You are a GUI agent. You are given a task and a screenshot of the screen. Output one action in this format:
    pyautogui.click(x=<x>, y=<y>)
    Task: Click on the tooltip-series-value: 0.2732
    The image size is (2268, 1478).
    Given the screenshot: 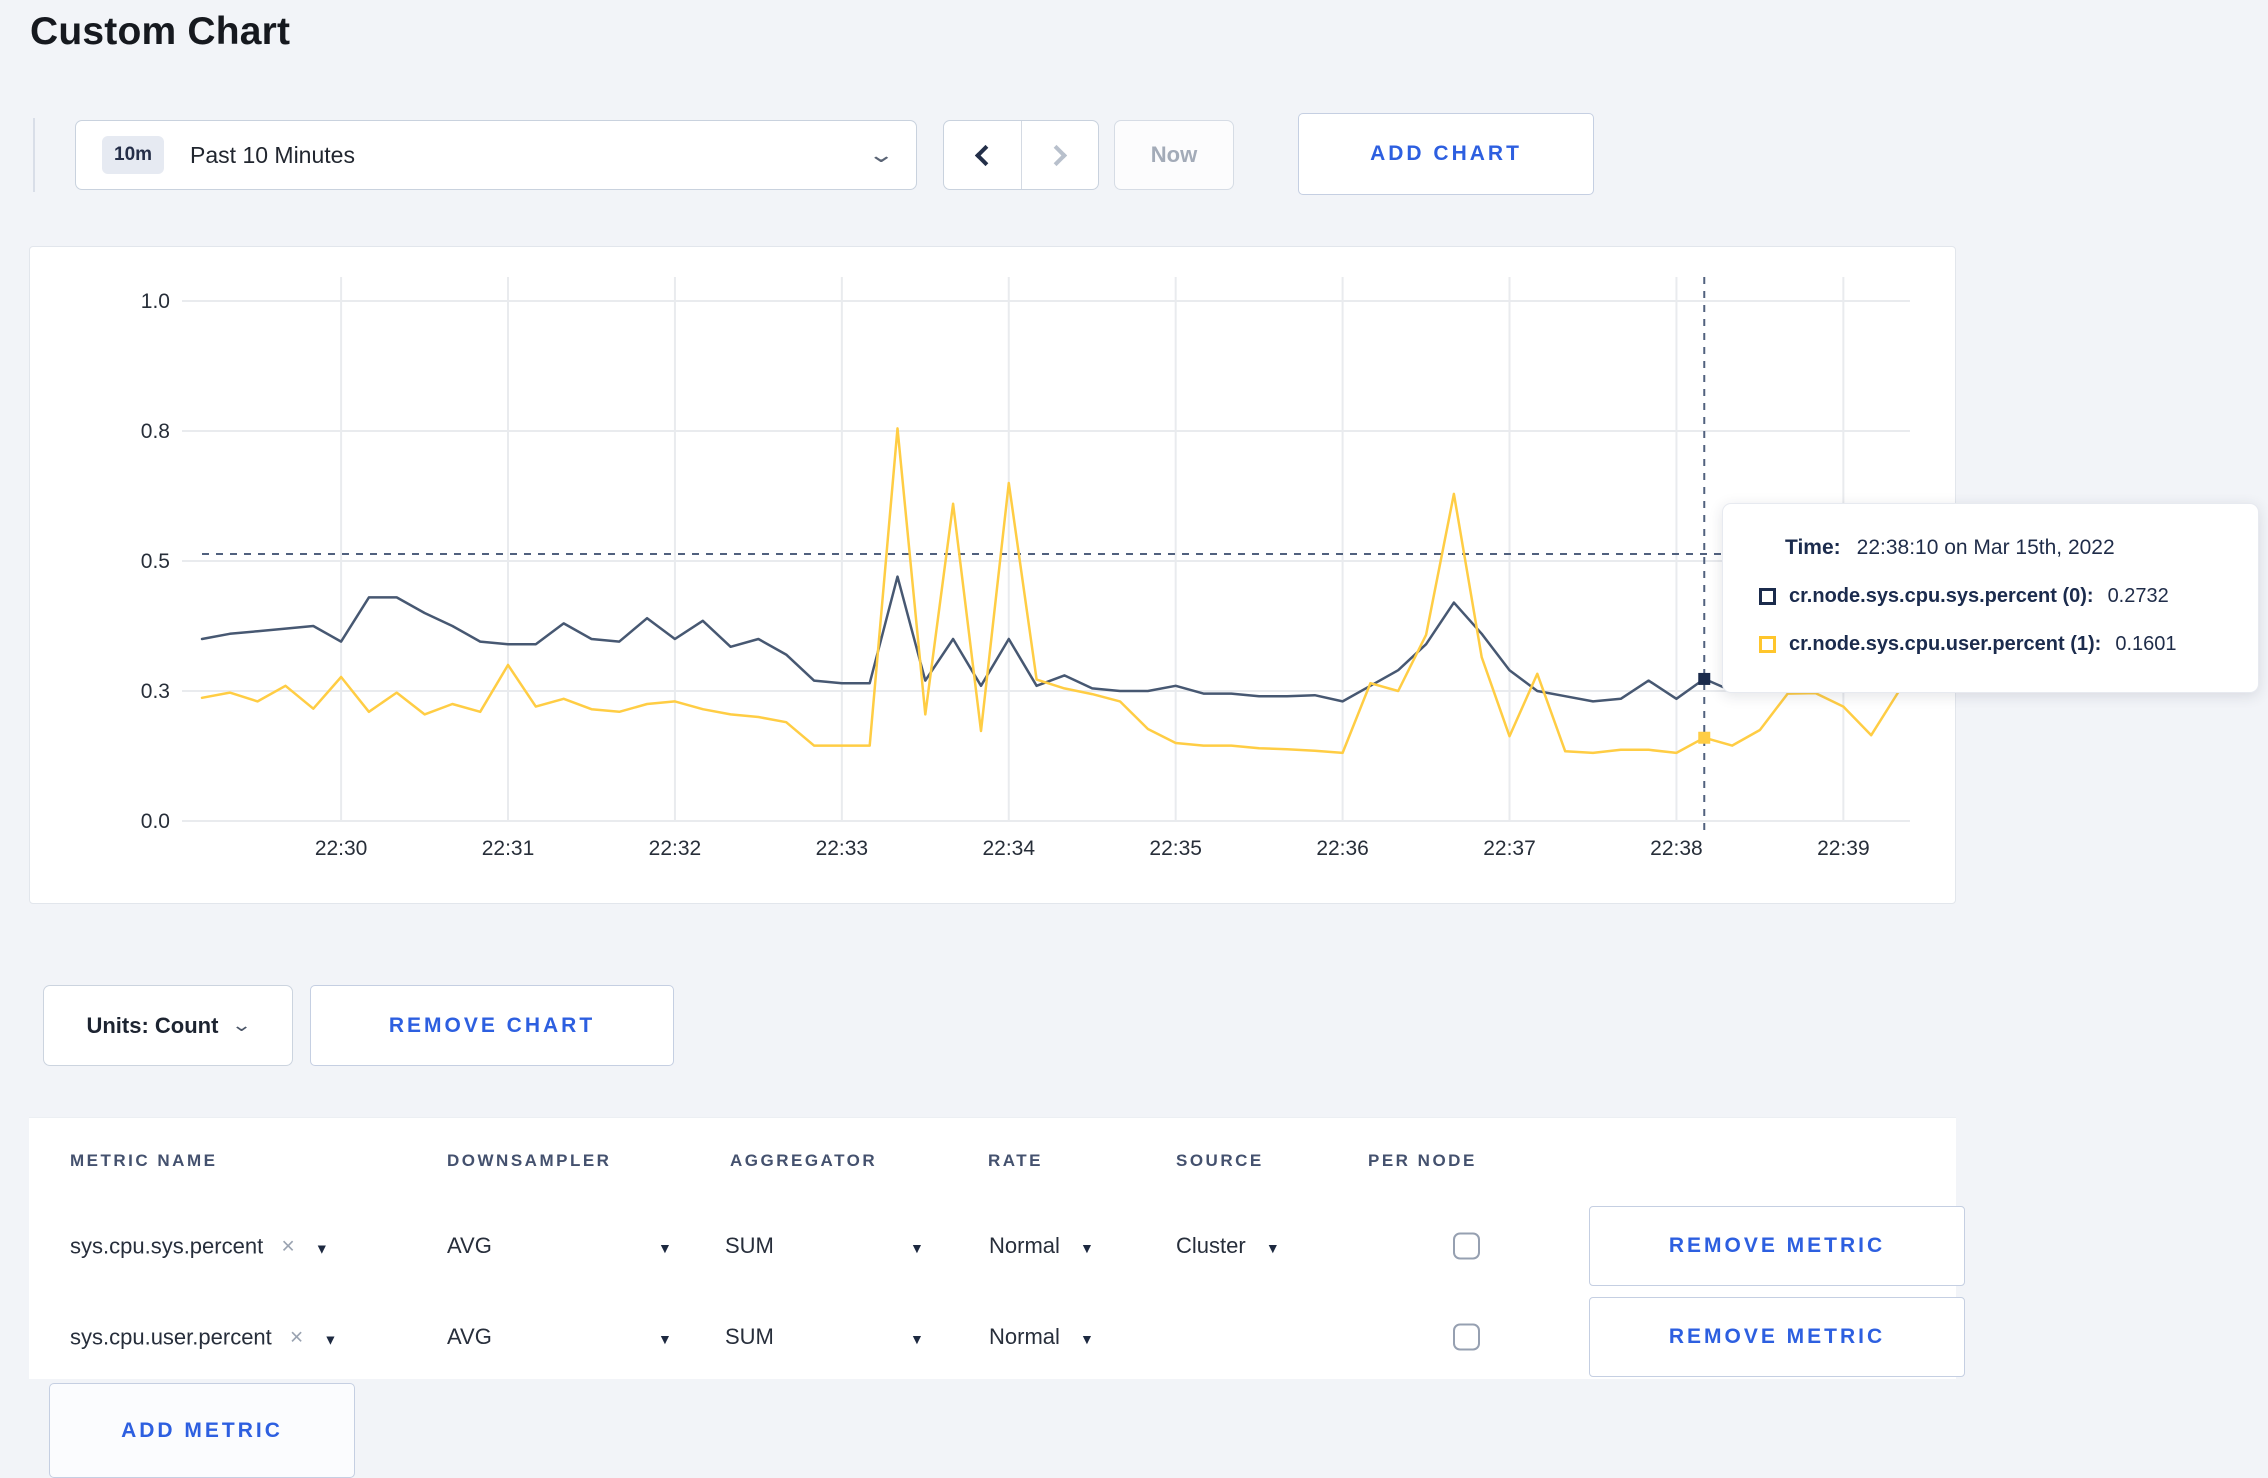 What is the action you would take?
    pyautogui.click(x=2138, y=596)
    